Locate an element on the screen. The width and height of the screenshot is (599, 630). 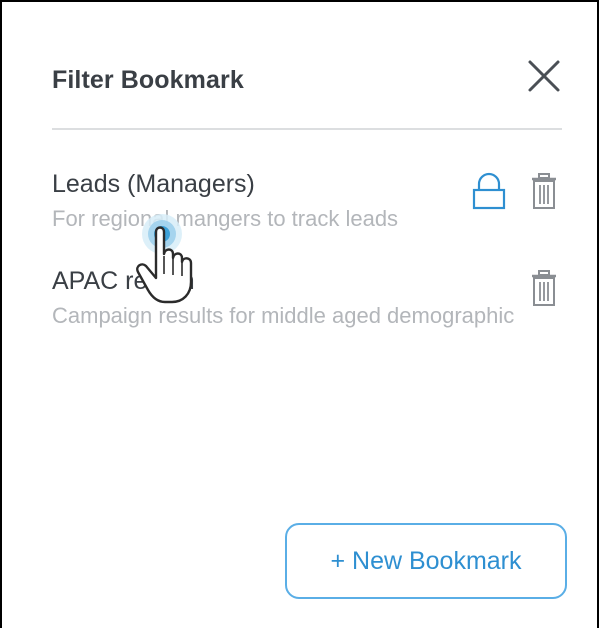
new-bookmark-button: + New Bookmark is located at coordinates (426, 561).